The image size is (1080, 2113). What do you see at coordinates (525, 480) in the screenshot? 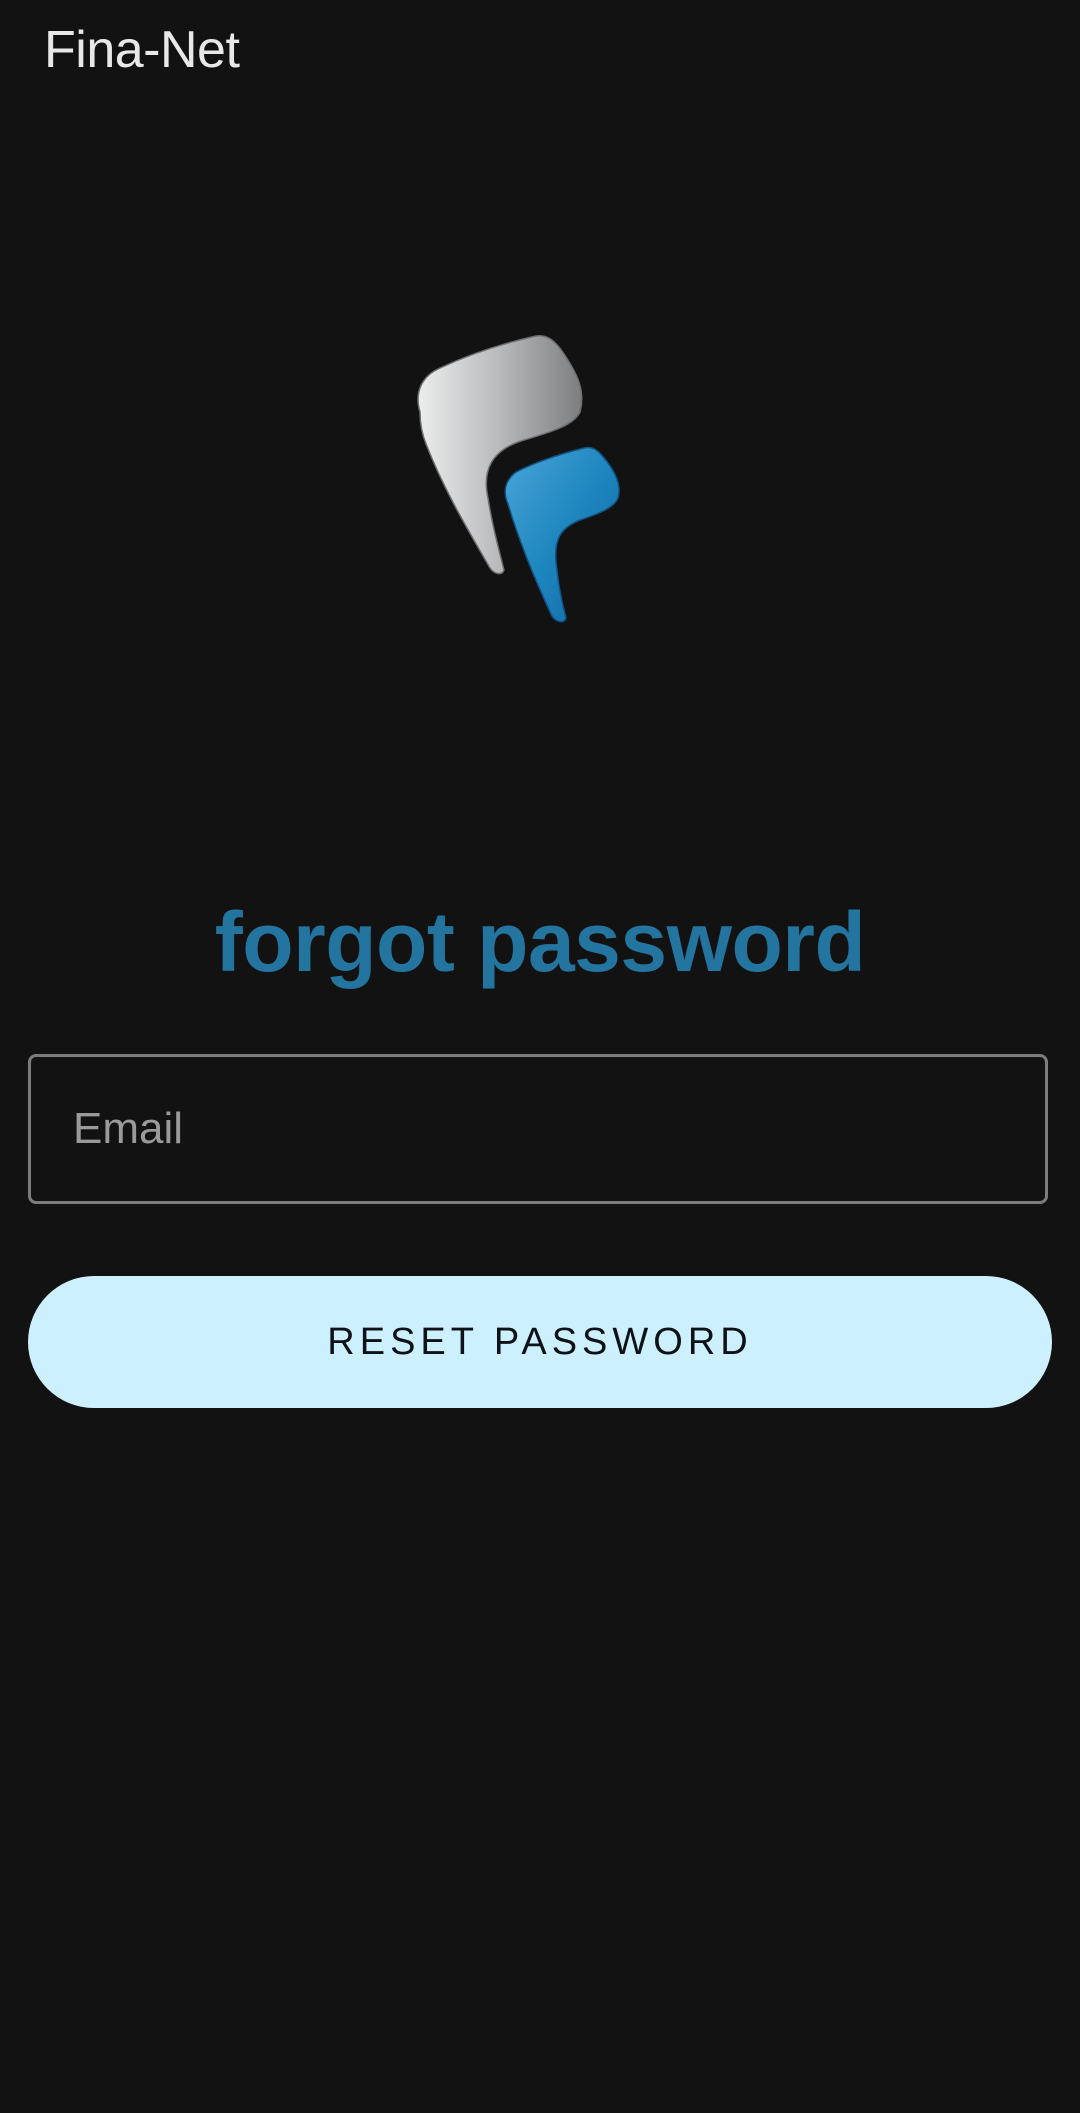
I see `fina-net-logo` at bounding box center [525, 480].